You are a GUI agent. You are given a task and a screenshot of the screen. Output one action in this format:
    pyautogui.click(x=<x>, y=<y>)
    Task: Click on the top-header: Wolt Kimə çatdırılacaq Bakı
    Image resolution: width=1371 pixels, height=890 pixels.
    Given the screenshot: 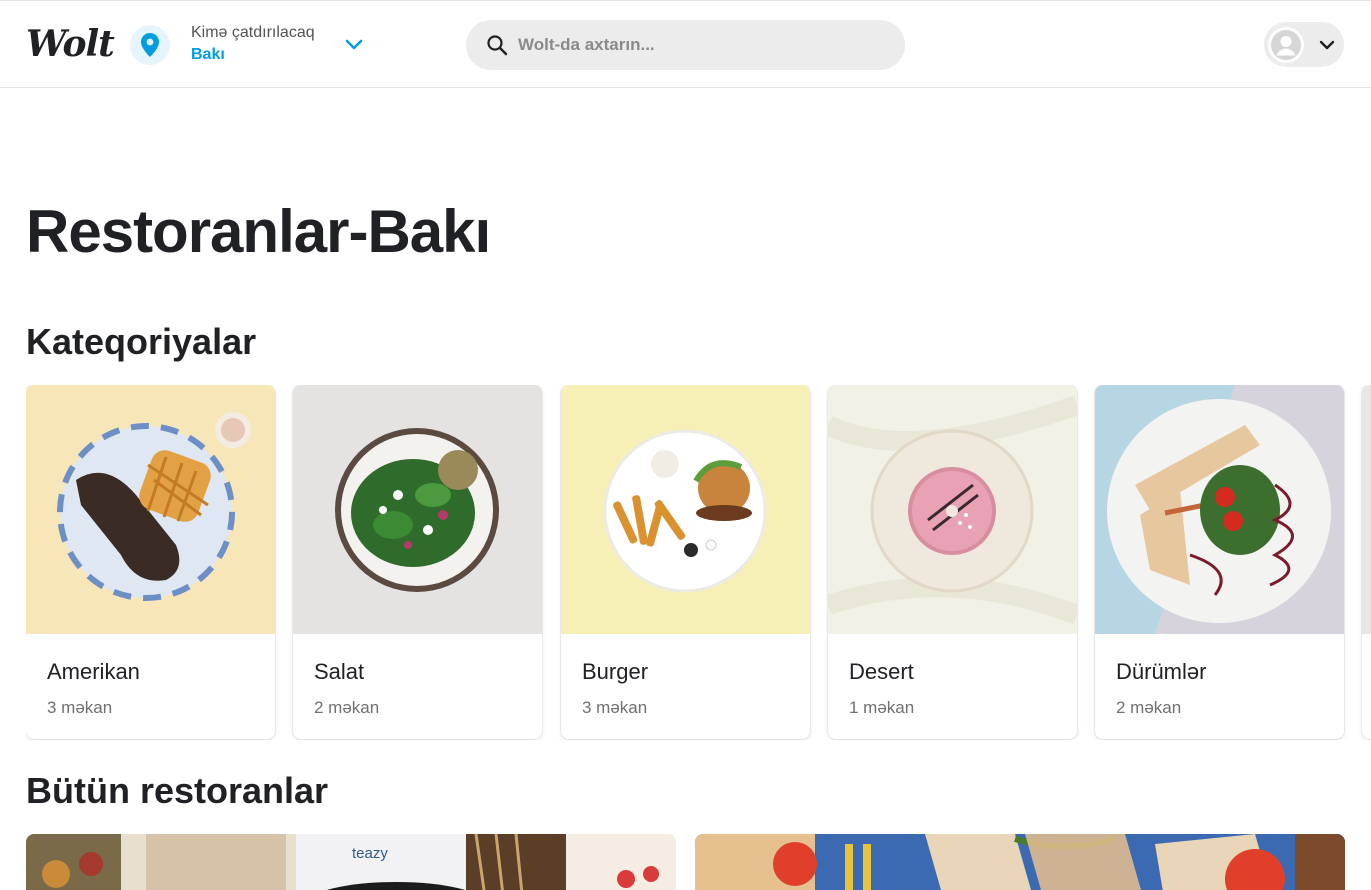 What is the action you would take?
    pyautogui.click(x=685, y=44)
    